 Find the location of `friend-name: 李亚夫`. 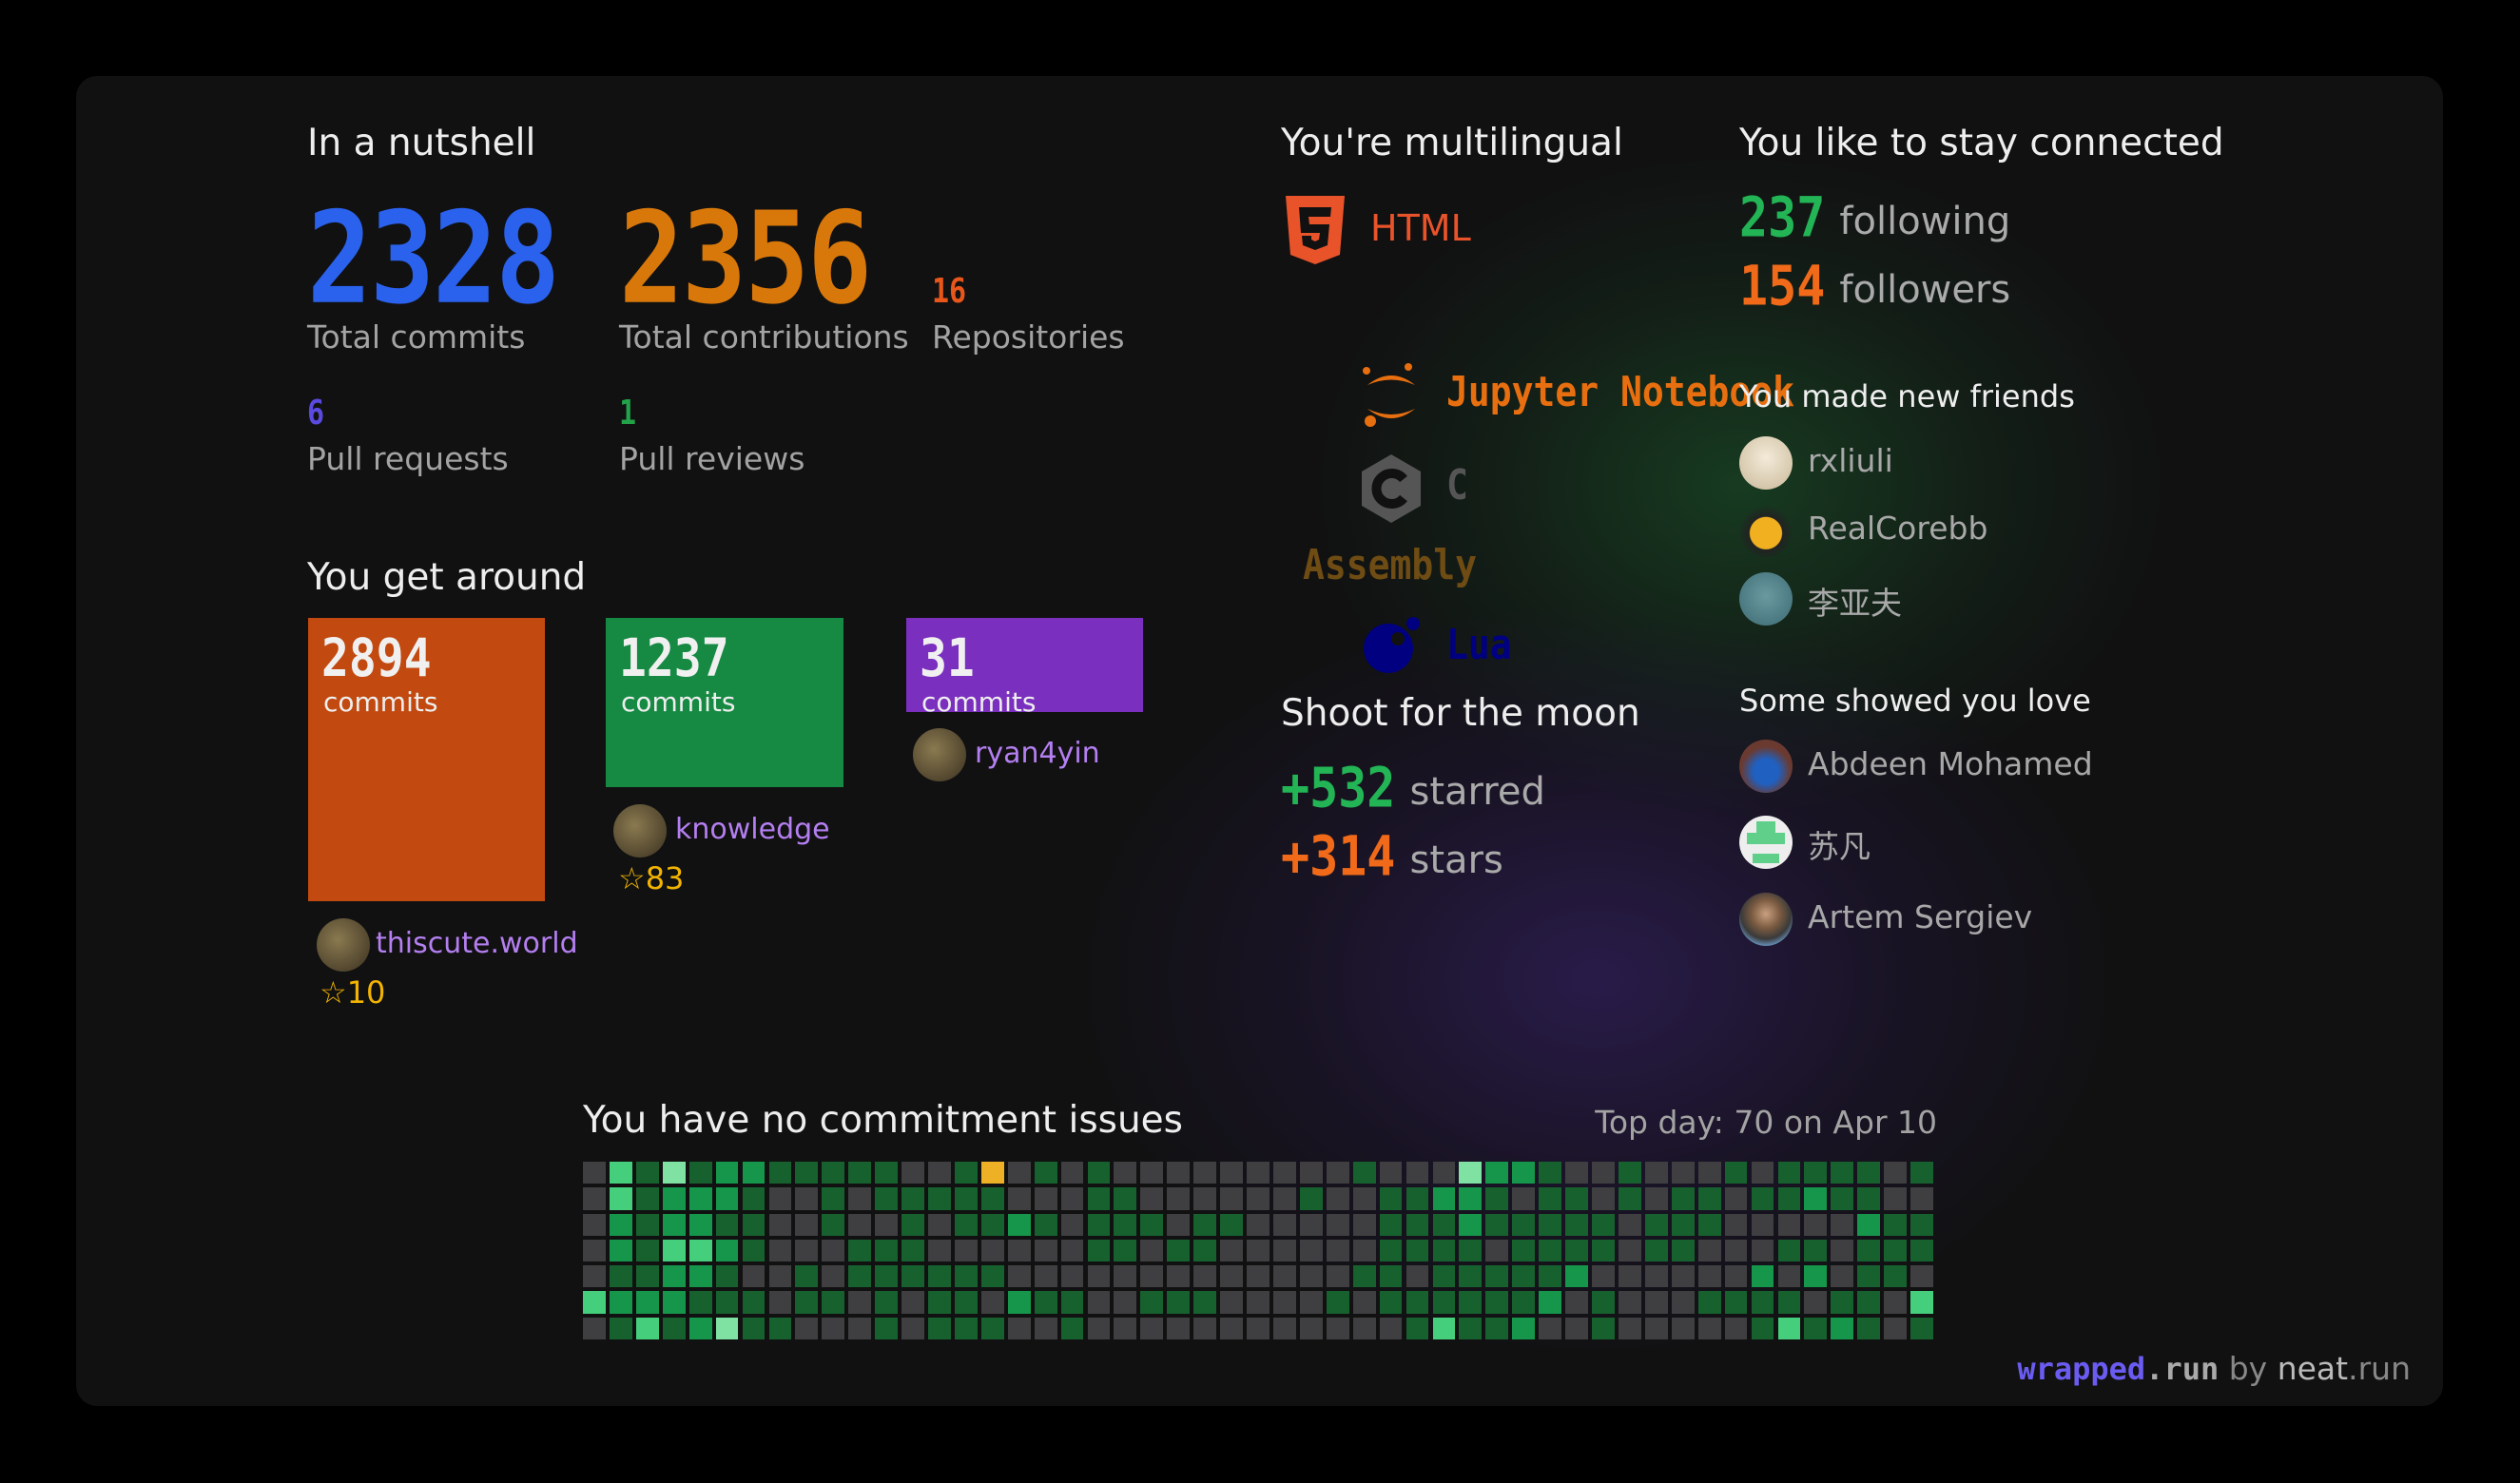

friend-name: 李亚夫 is located at coordinates (1855, 601).